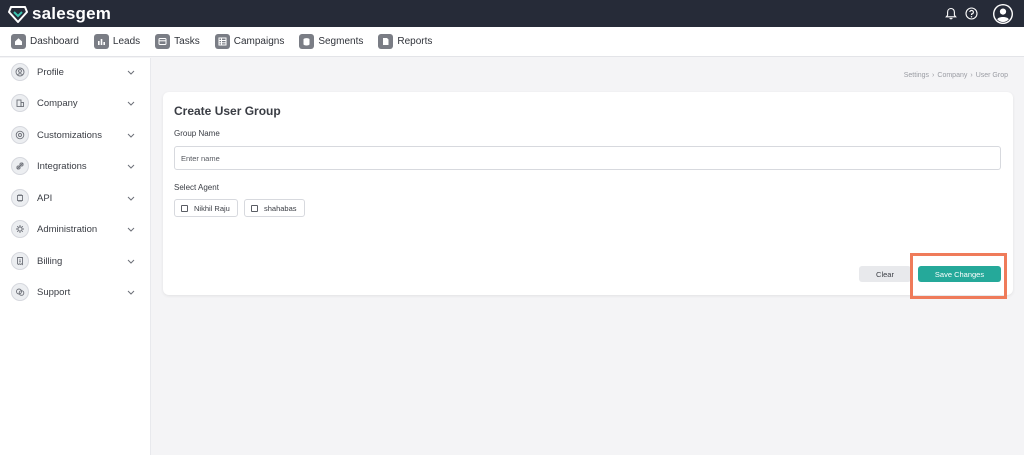 This screenshot has width=1024, height=455. Describe the element at coordinates (73, 198) in the screenshot. I see `sidebar-item-api: API` at that location.